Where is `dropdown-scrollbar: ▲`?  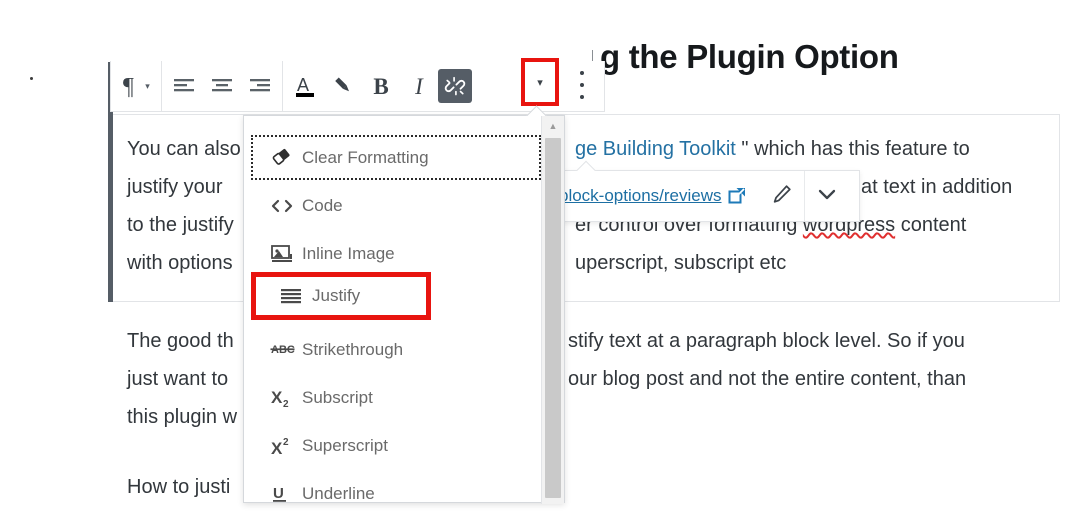 dropdown-scrollbar: ▲ is located at coordinates (552, 310).